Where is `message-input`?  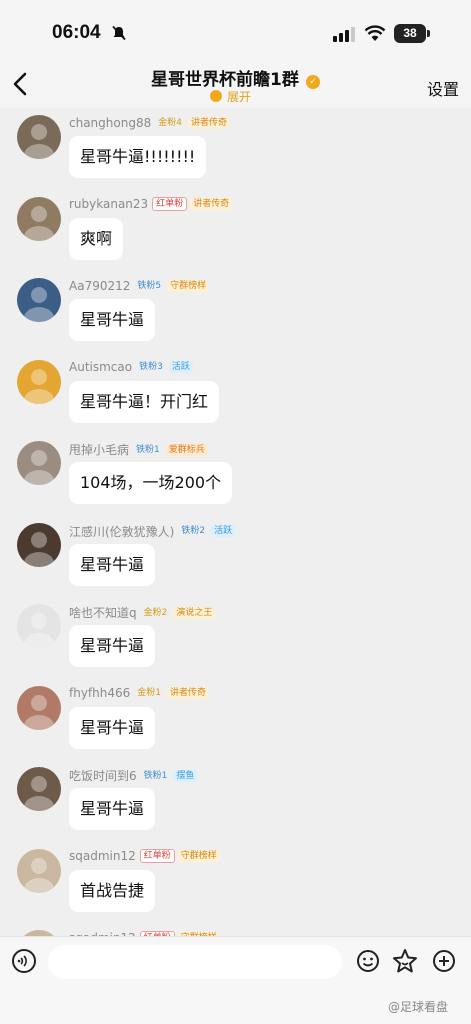
message-input is located at coordinates (195, 962).